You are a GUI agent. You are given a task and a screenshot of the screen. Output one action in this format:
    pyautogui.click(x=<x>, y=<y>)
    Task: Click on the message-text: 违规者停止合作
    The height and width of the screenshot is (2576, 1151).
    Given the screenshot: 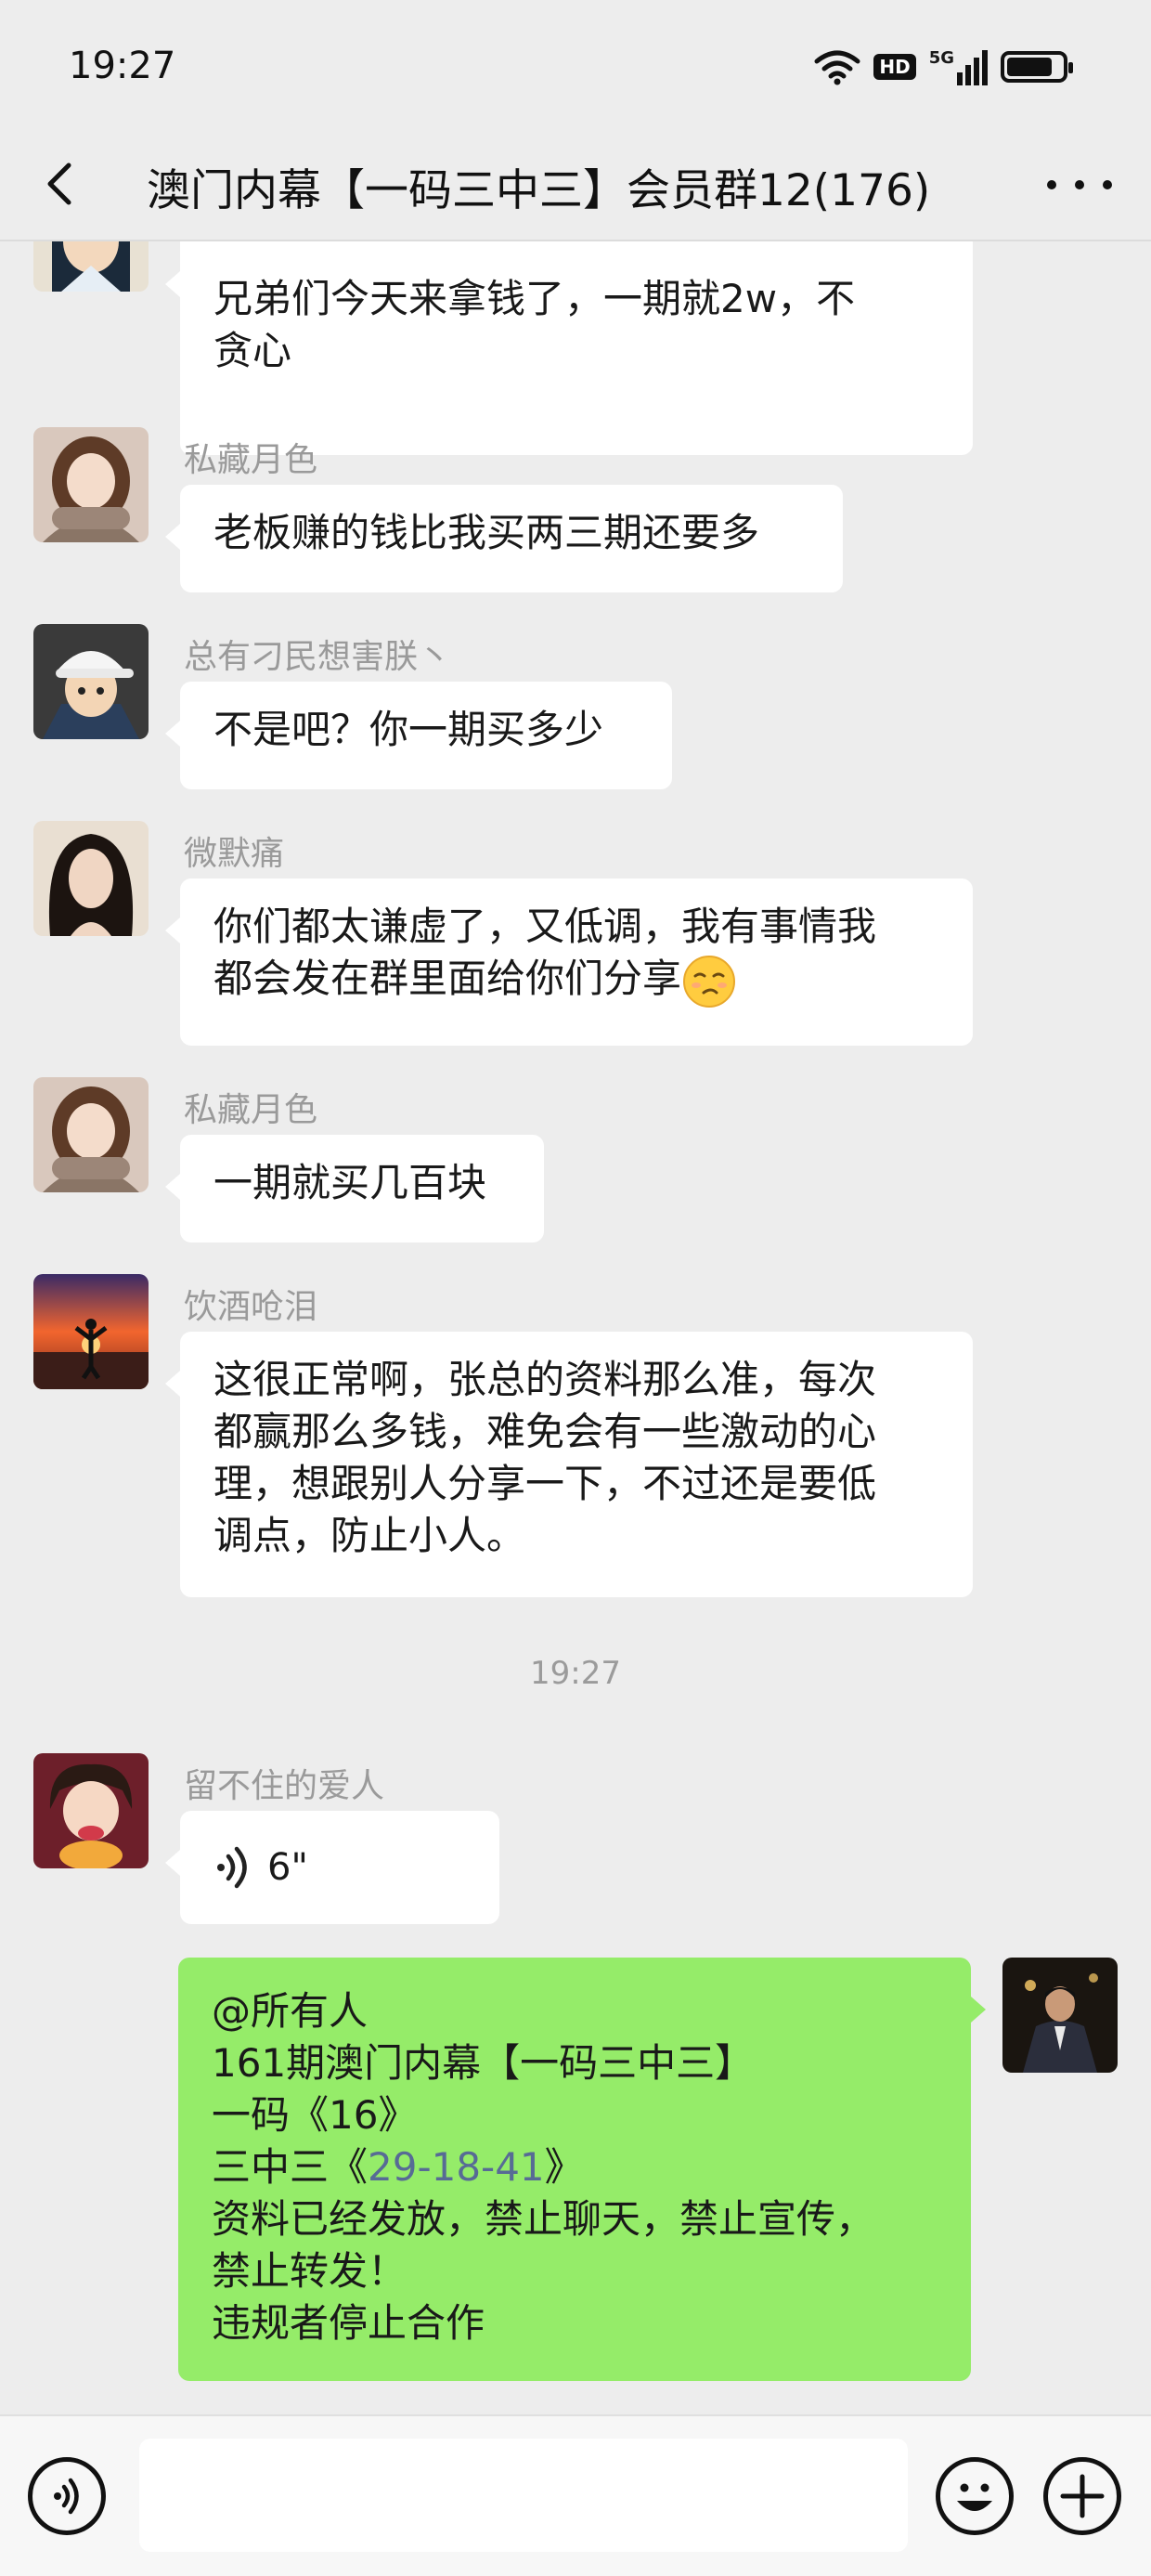 What is the action you would take?
    pyautogui.click(x=348, y=2323)
    